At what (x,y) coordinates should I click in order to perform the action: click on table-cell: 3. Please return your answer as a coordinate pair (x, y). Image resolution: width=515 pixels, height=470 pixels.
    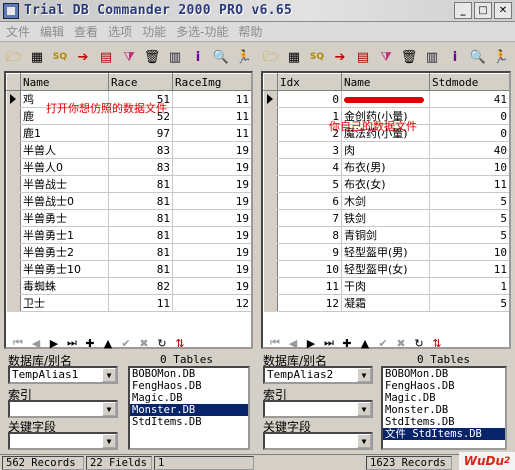
    Looking at the image, I should click on (309, 150).